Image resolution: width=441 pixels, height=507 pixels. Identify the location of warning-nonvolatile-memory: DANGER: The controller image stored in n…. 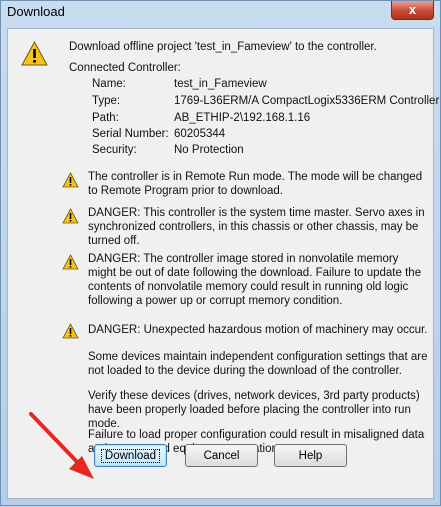
(255, 280).